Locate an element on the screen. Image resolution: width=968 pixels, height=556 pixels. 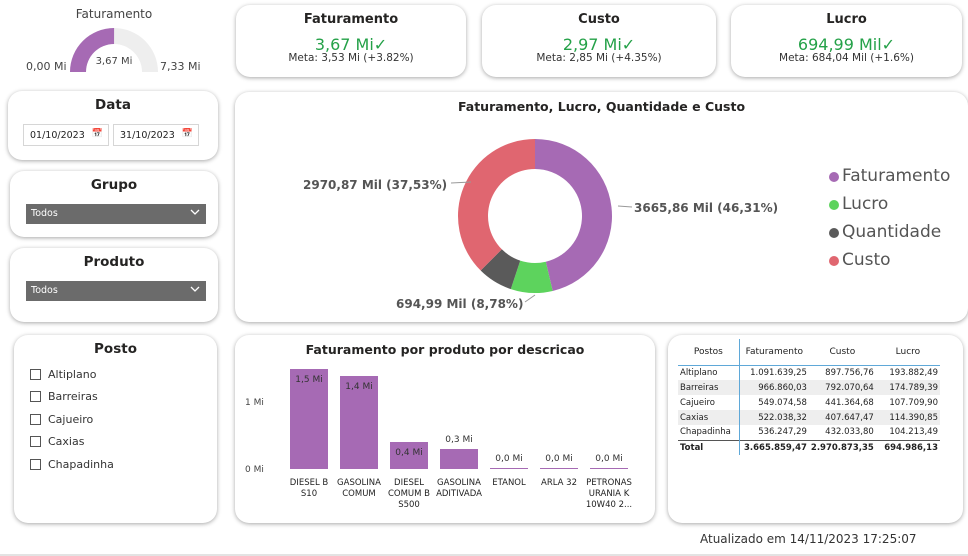
produto-dropdown: Todos is located at coordinates (116, 291).